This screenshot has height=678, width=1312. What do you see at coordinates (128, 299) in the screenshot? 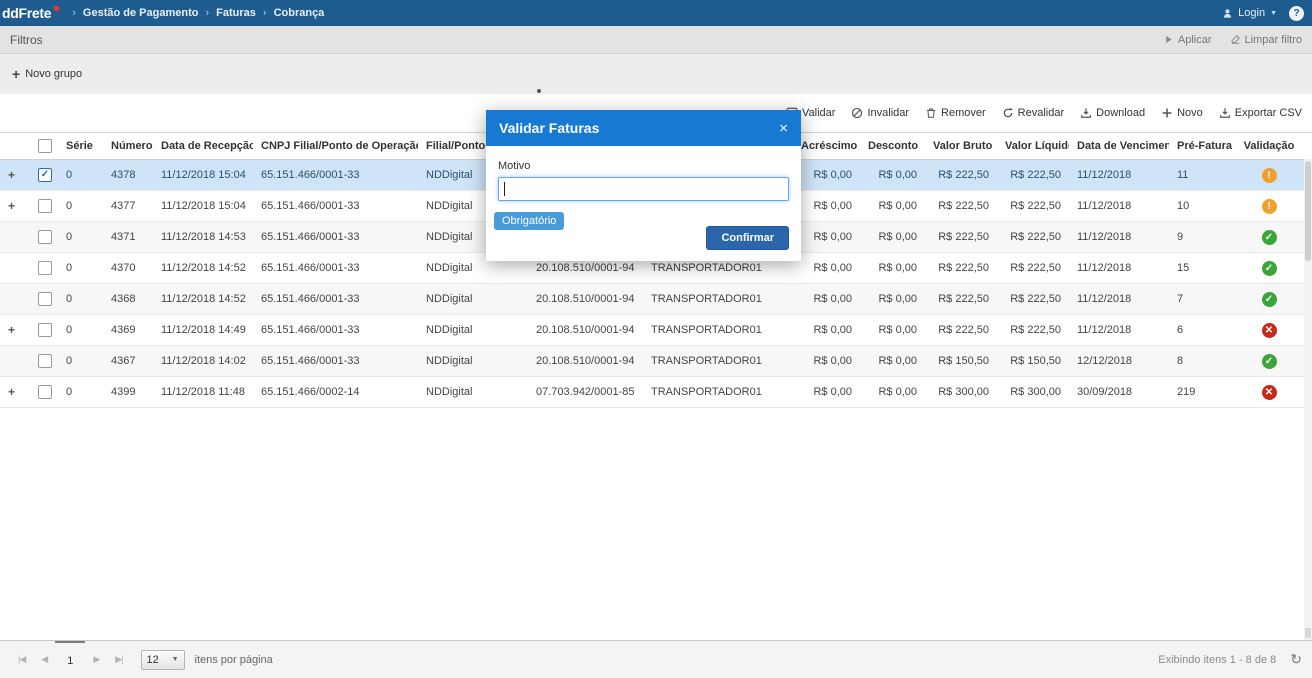
I see `cell-numero: 4368` at bounding box center [128, 299].